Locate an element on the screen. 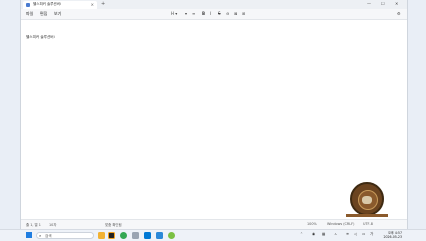 The image size is (426, 241). line-ending: Windows (CRLF) is located at coordinates (340, 224).